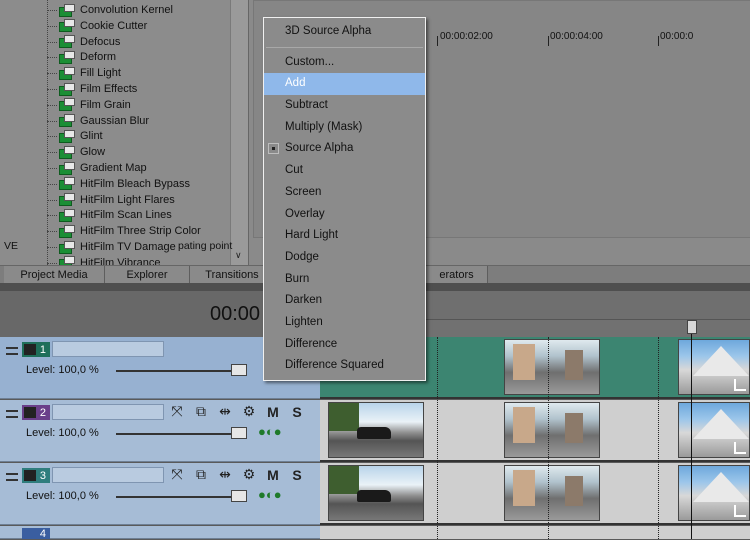 This screenshot has width=750, height=540. What do you see at coordinates (89, 105) in the screenshot?
I see `fx-list-item: Film Grain` at bounding box center [89, 105].